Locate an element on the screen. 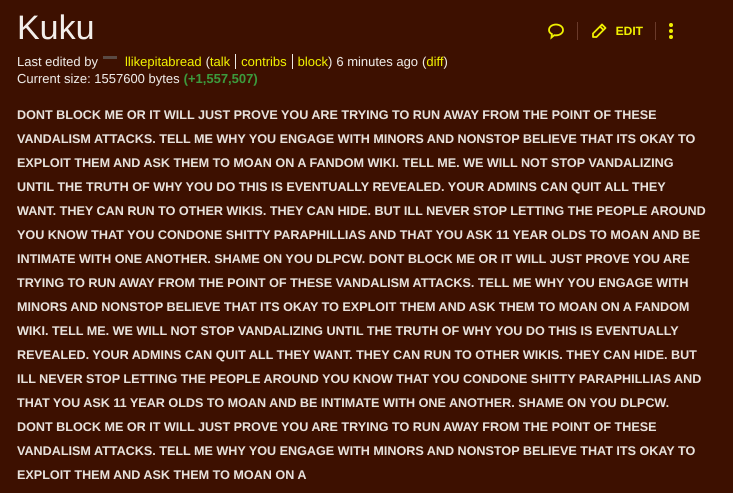 This screenshot has height=493, width=733. vertical-dots-icon is located at coordinates (671, 31).